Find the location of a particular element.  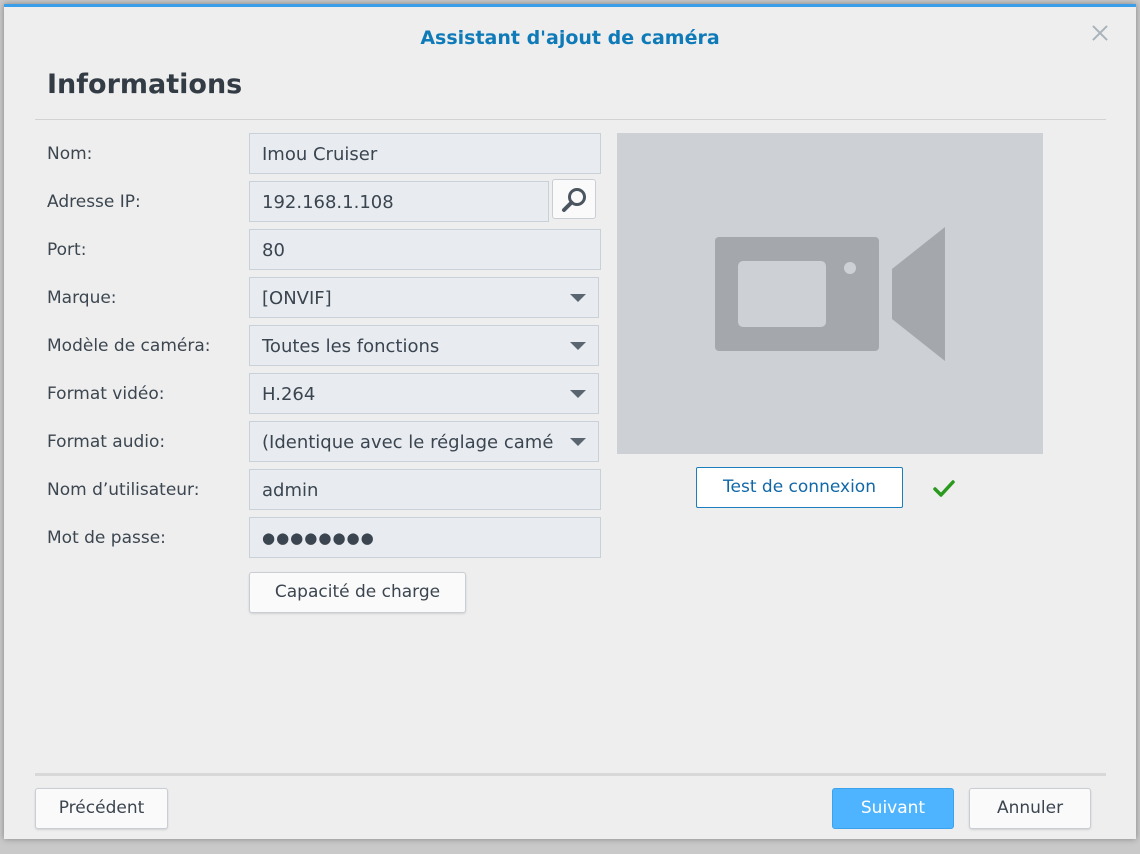

ip-label: Adresse IP: is located at coordinates (94, 202).